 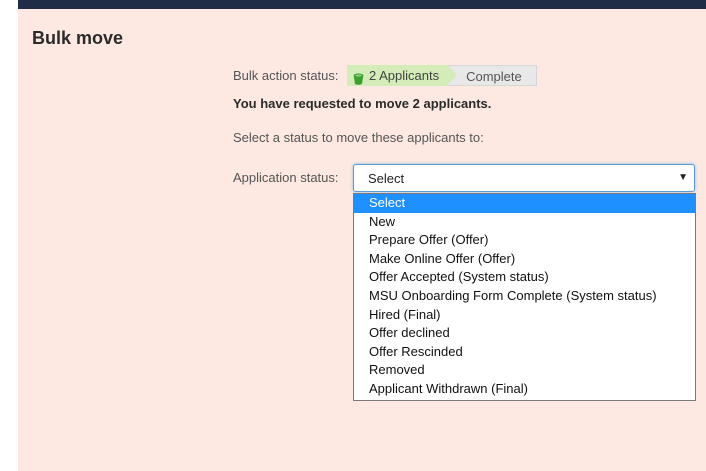 I want to click on dropdown-option: Offer declined, so click(x=524, y=333).